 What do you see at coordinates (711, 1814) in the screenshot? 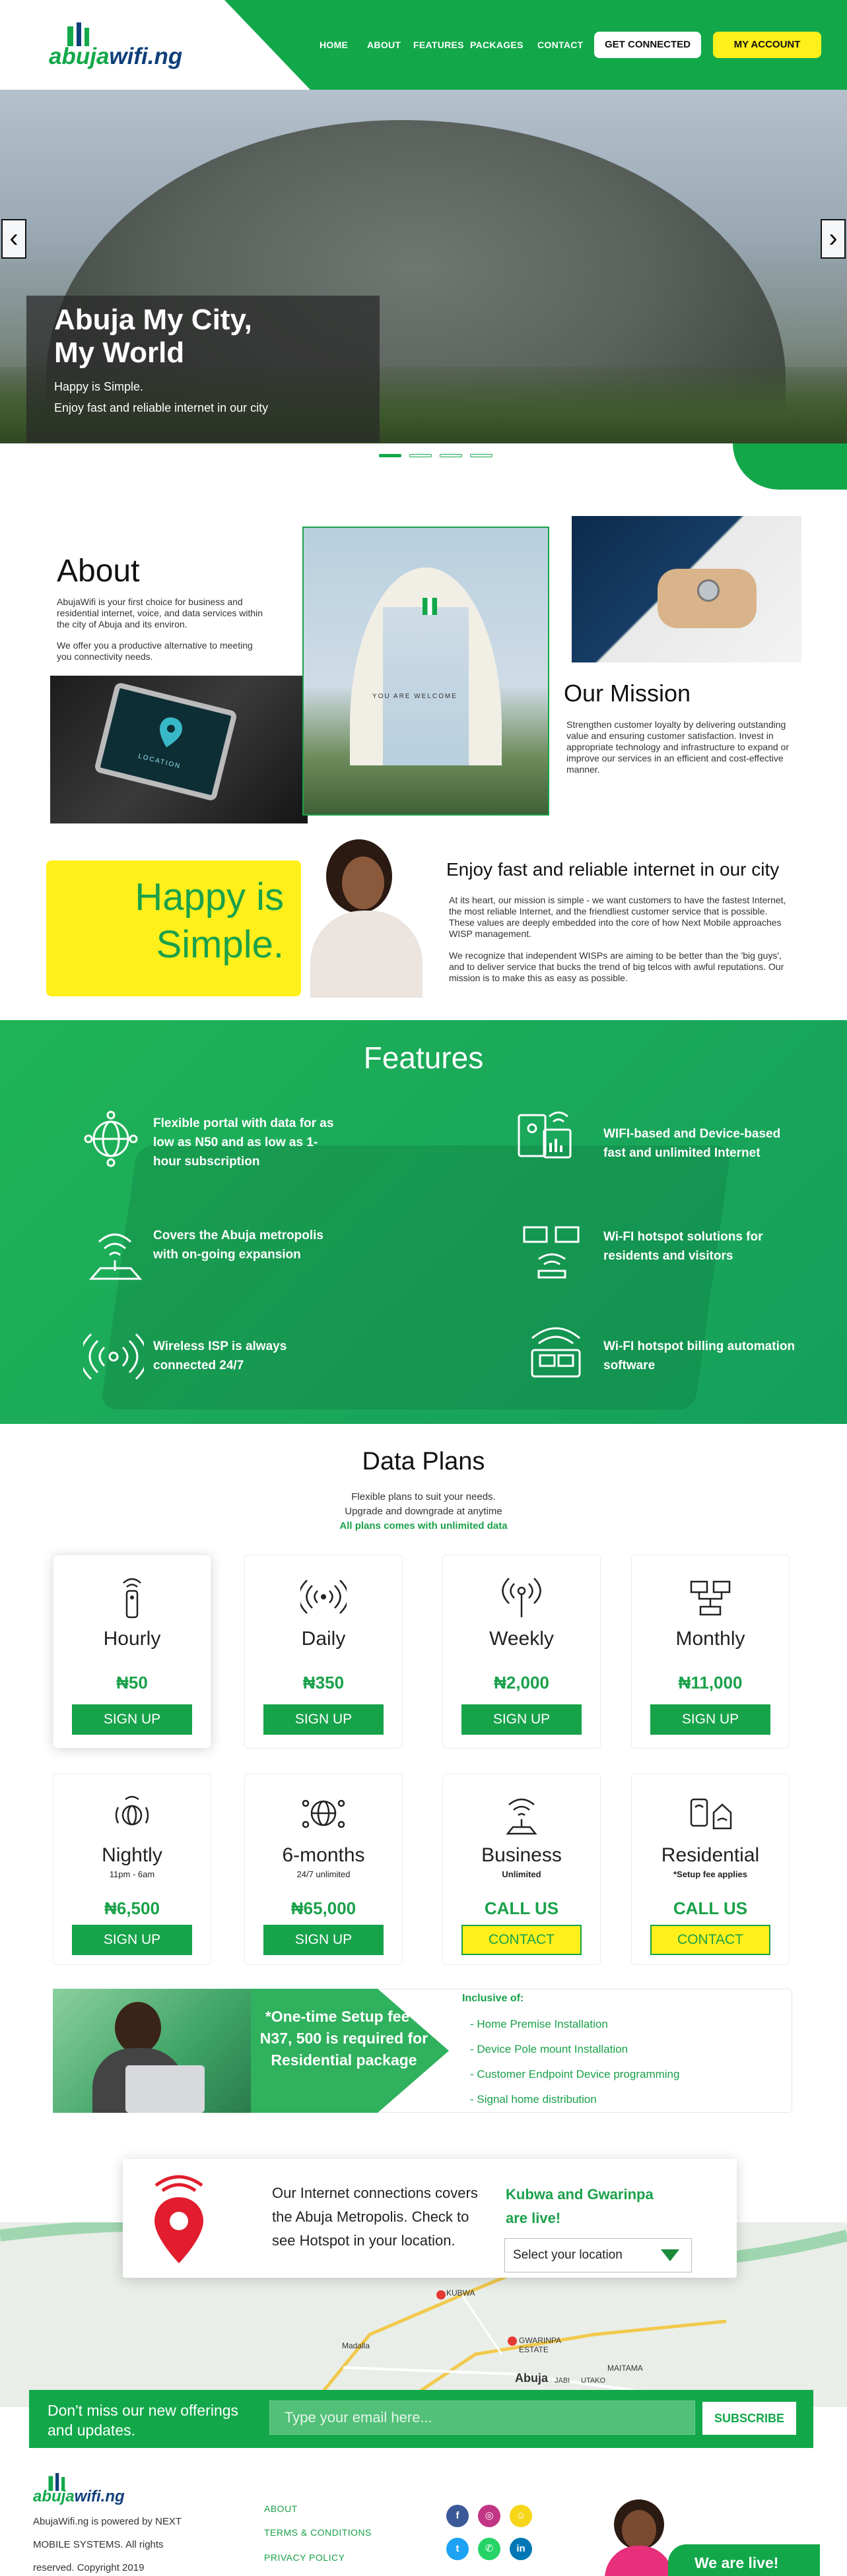
I see `home-device-icon` at bounding box center [711, 1814].